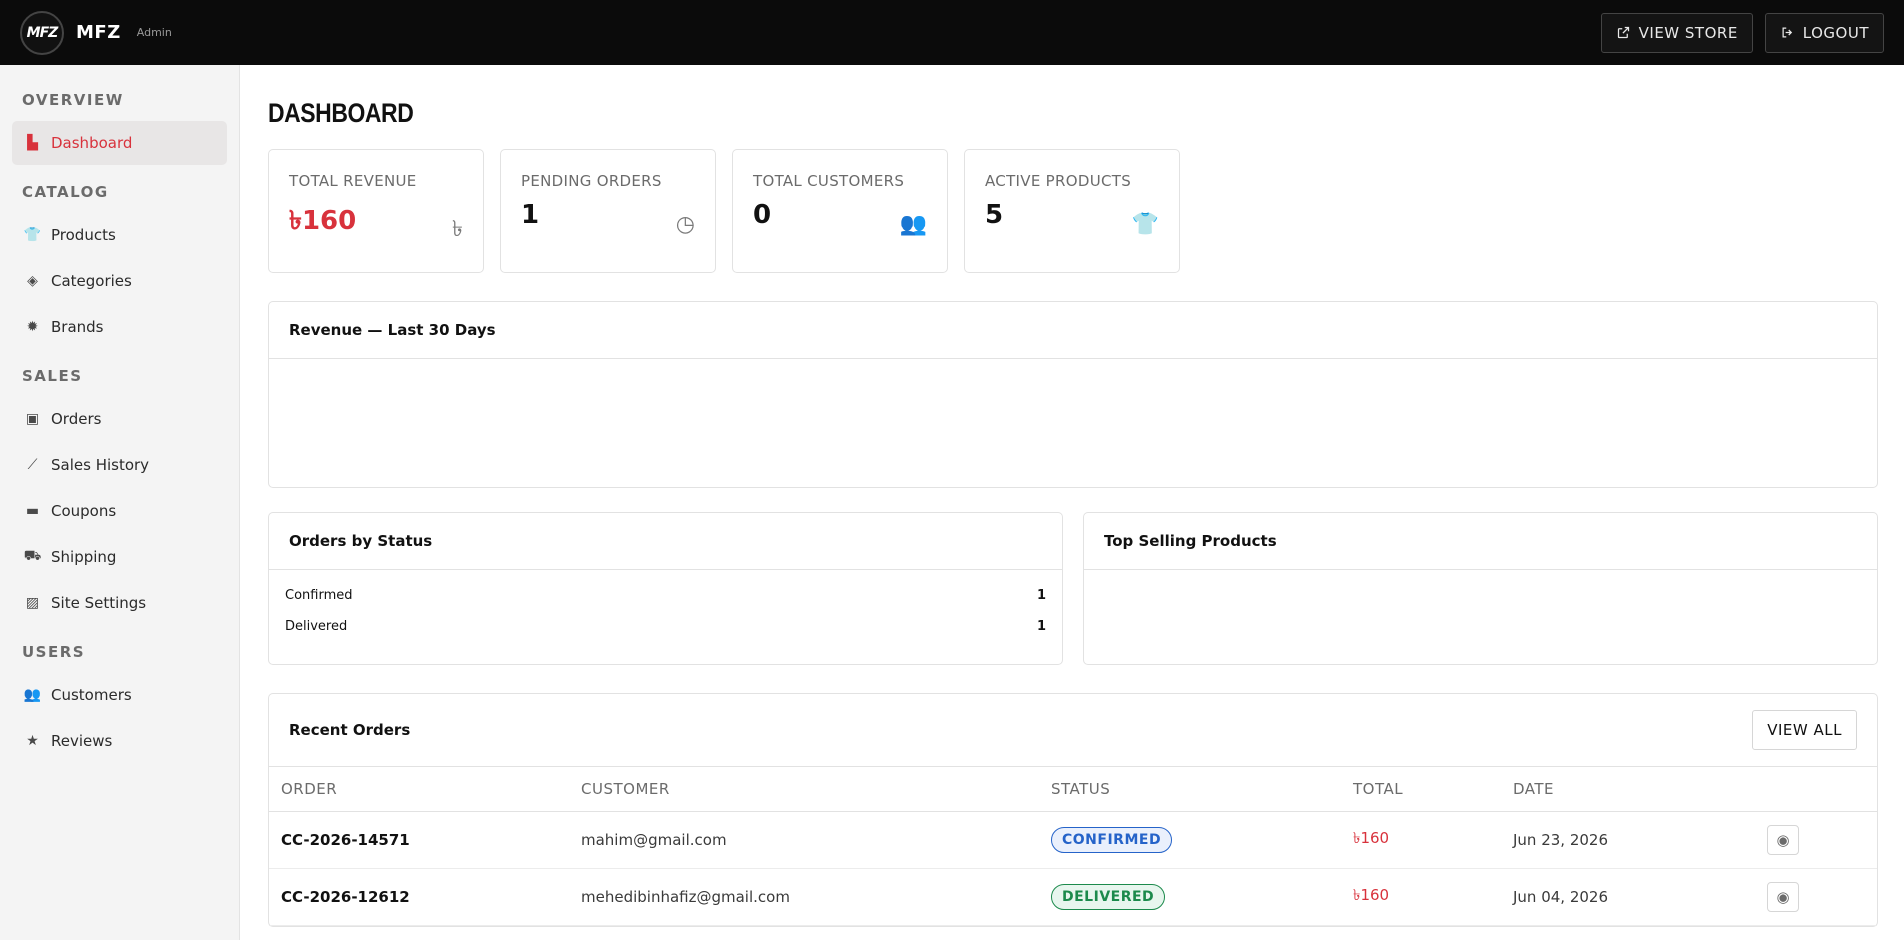 This screenshot has width=1904, height=940. Describe the element at coordinates (608, 211) in the screenshot. I see `stat-pending-orders: PENDING ORDERS 1 ◷` at that location.